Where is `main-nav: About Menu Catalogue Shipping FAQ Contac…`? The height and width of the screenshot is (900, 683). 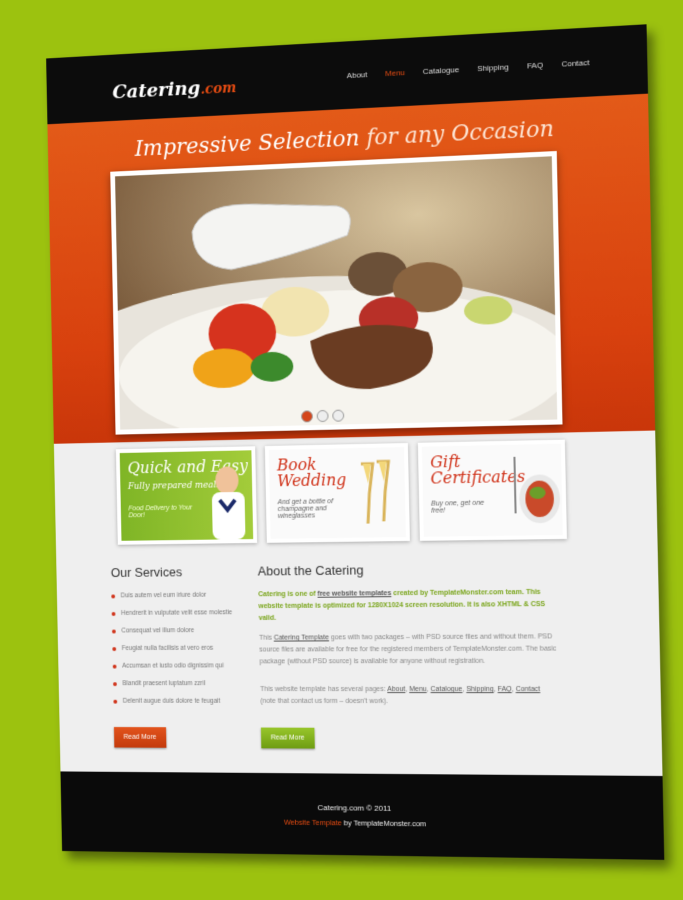
main-nav: About Menu Catalogue Shipping FAQ Contac… is located at coordinates (468, 69).